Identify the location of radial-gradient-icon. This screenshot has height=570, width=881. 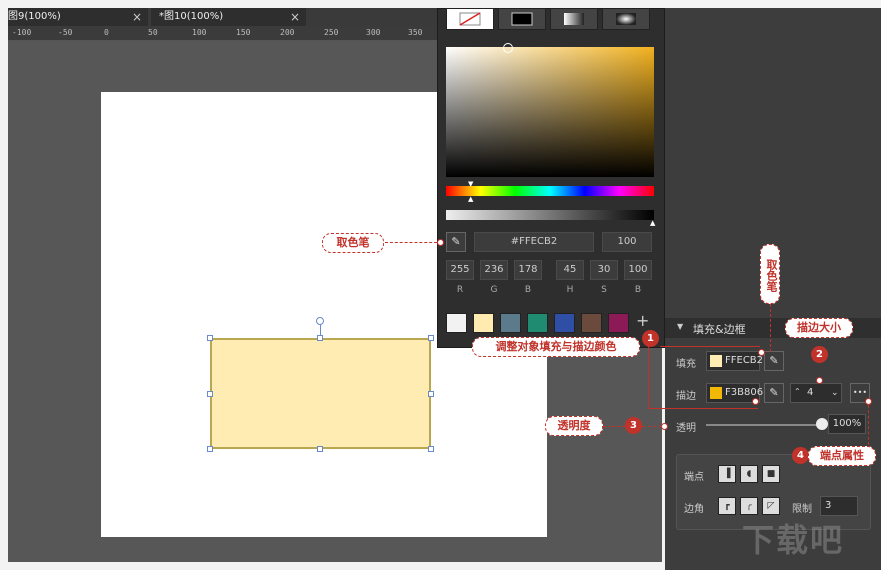
(626, 19).